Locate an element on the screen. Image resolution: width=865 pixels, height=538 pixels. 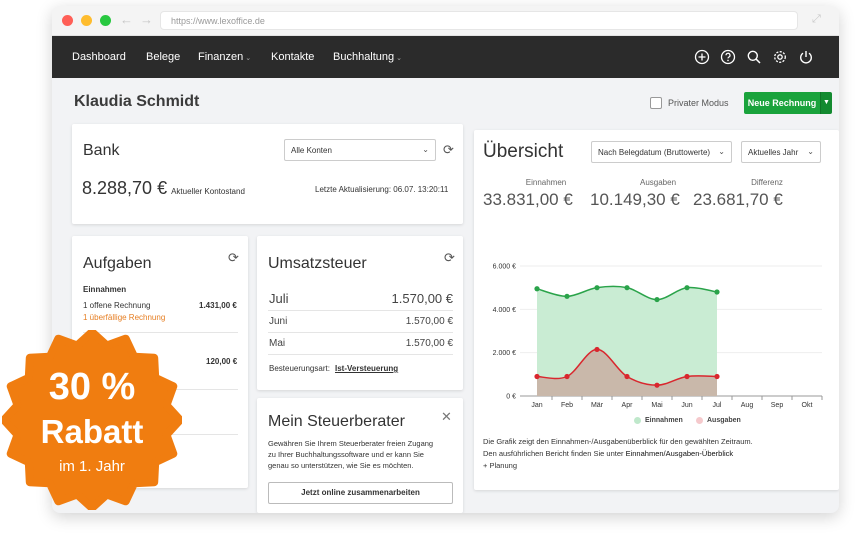
account-select-value: Alle Konten is located at coordinates (311, 150).